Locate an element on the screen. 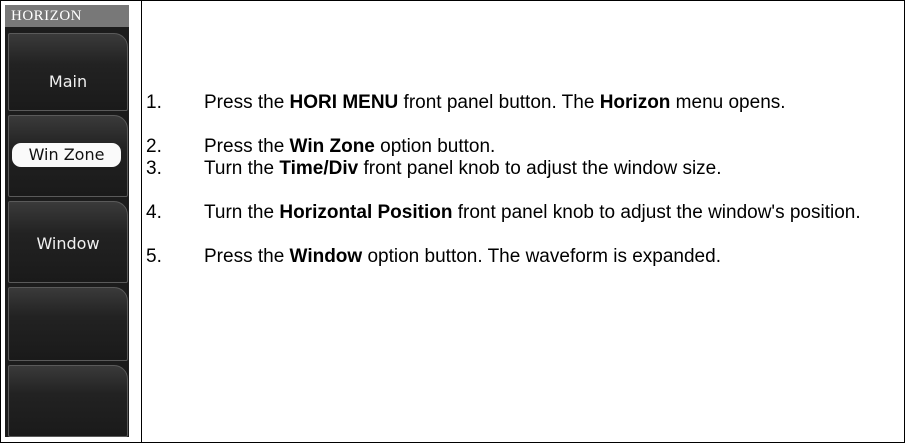 Image resolution: width=905 pixels, height=443 pixels. step-text-bold: HORI MENU is located at coordinates (344, 102).